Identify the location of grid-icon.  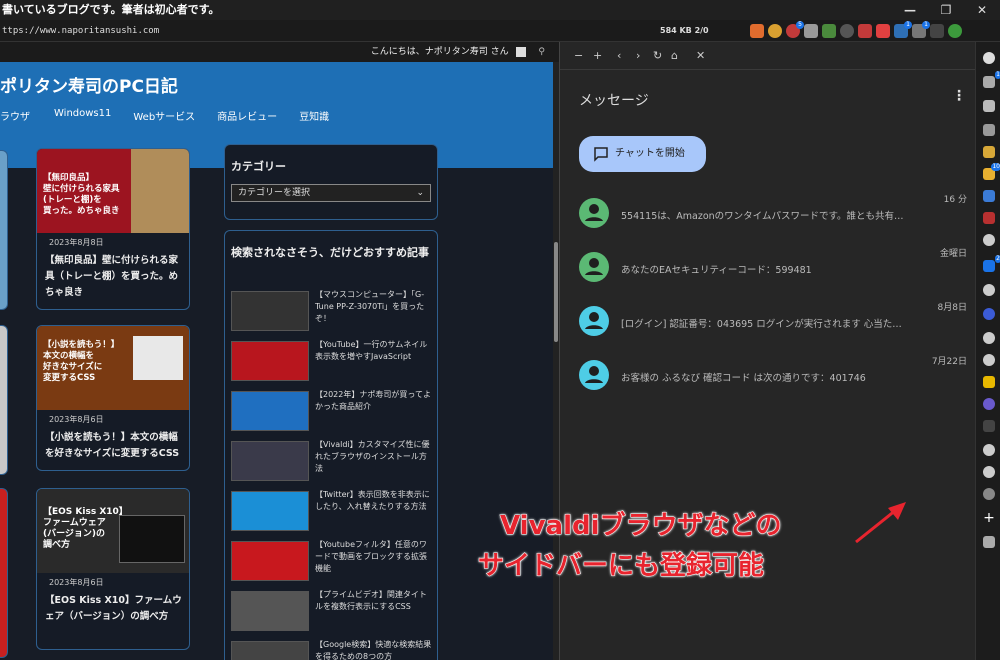
(989, 542).